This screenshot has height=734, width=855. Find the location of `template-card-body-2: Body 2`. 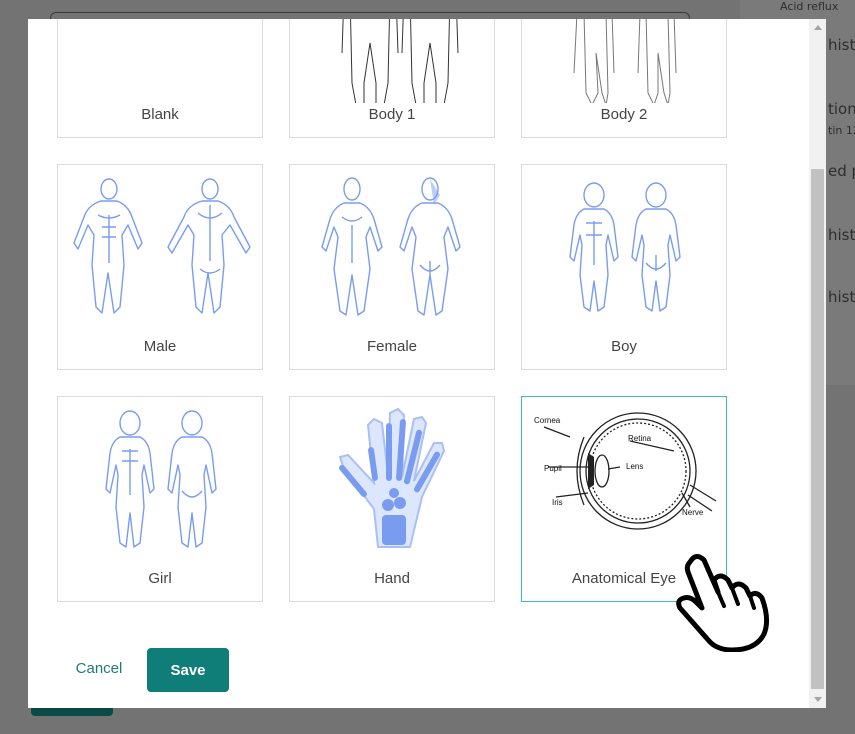

template-card-body-2: Body 2 is located at coordinates (624, 78).